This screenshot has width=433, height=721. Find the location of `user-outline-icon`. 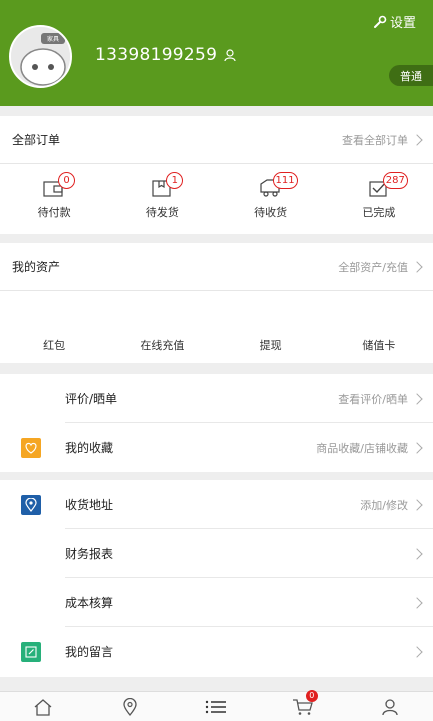

user-outline-icon is located at coordinates (230, 55).